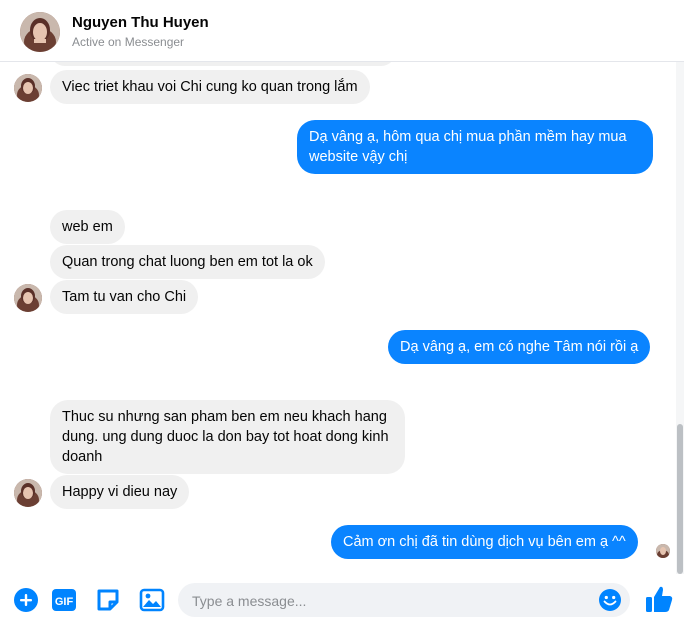  What do you see at coordinates (223, 64) in the screenshot?
I see `message-bubble-partial` at bounding box center [223, 64].